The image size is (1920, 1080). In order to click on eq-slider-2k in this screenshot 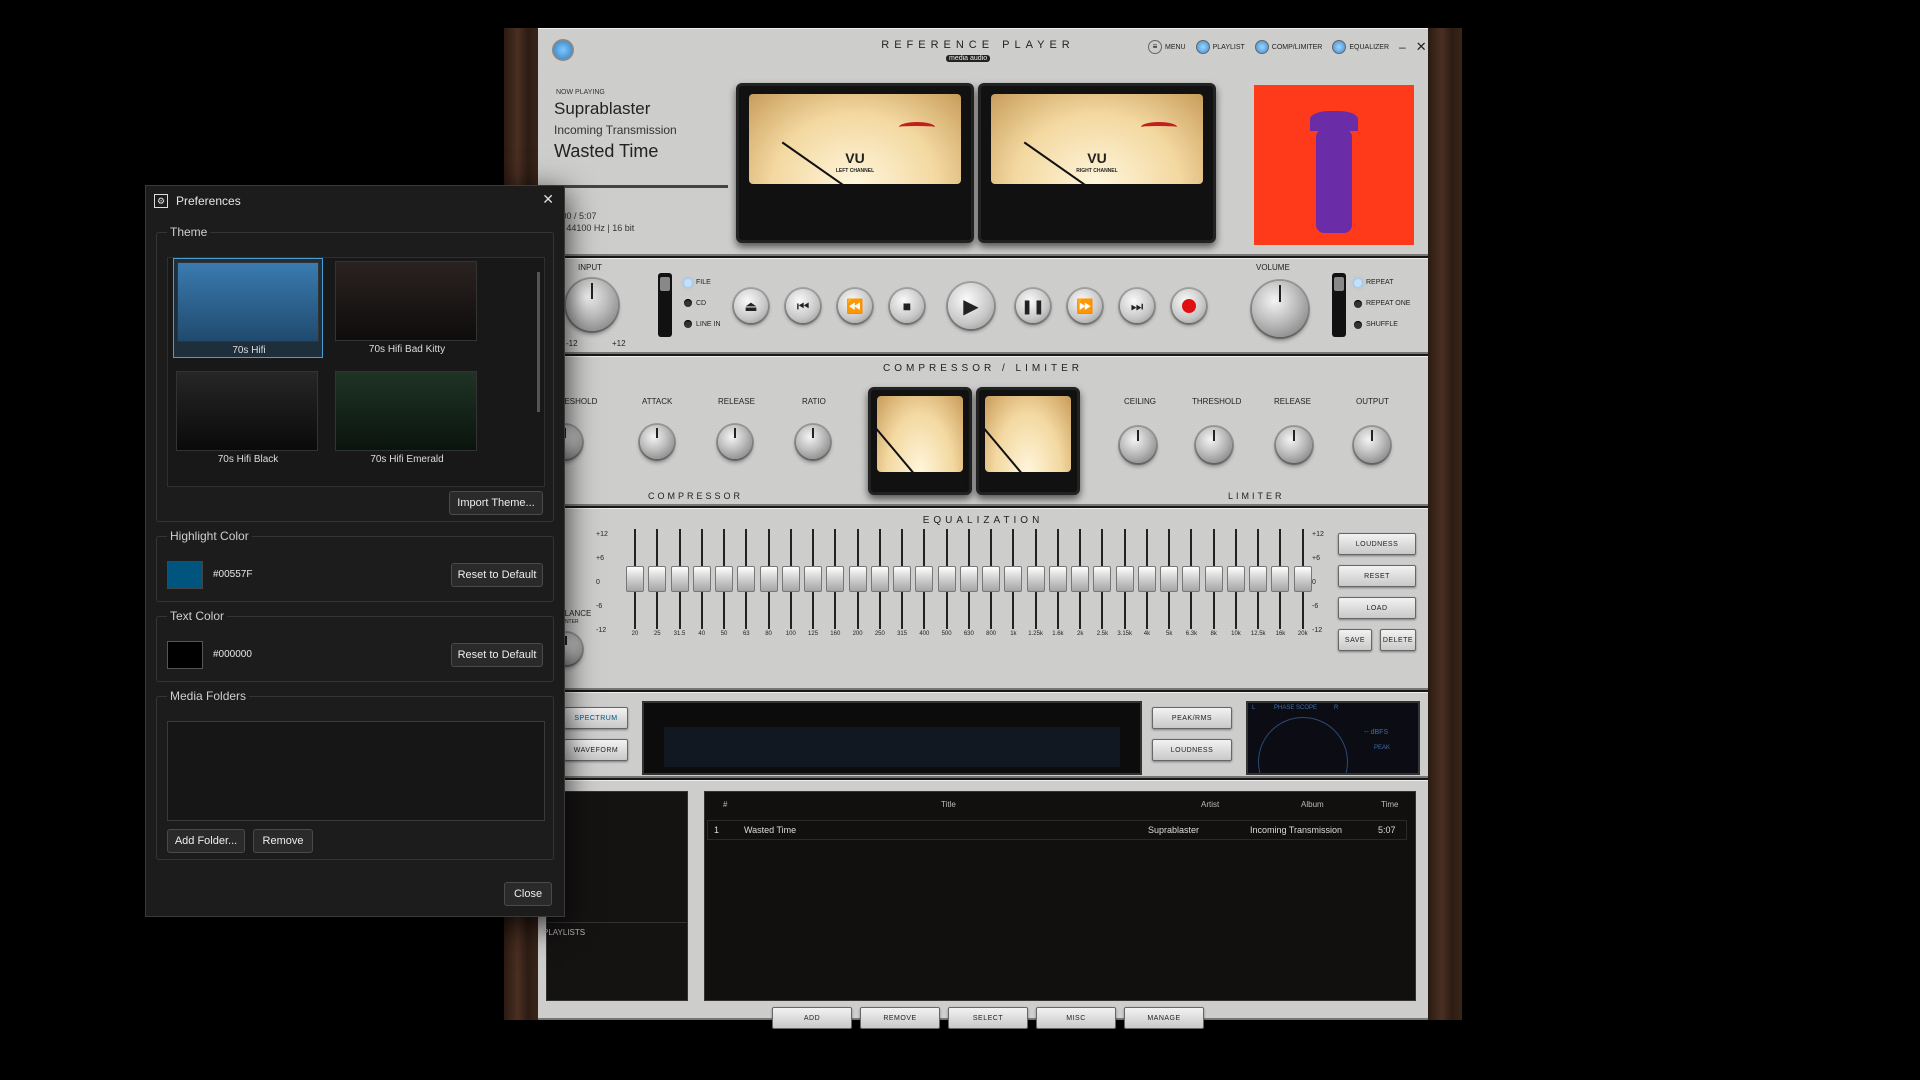, I will do `click(1080, 579)`.